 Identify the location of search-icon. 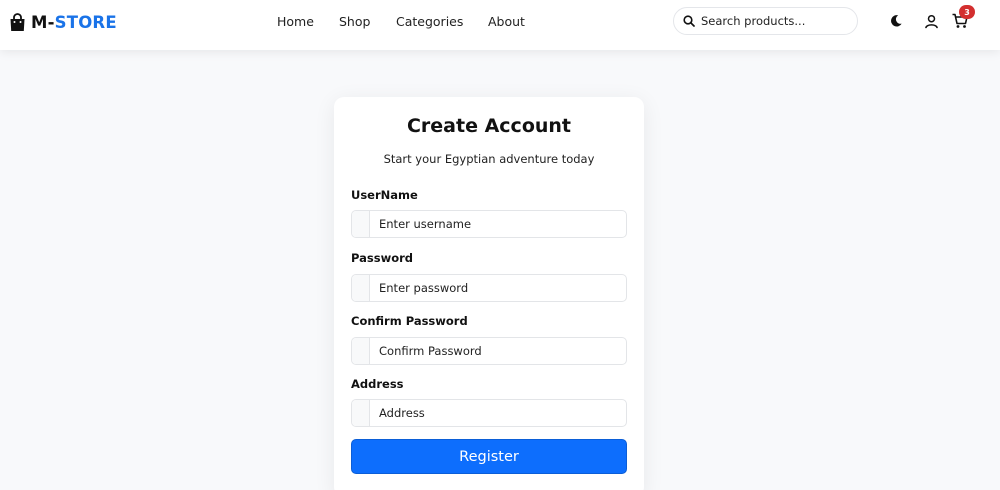
(689, 21).